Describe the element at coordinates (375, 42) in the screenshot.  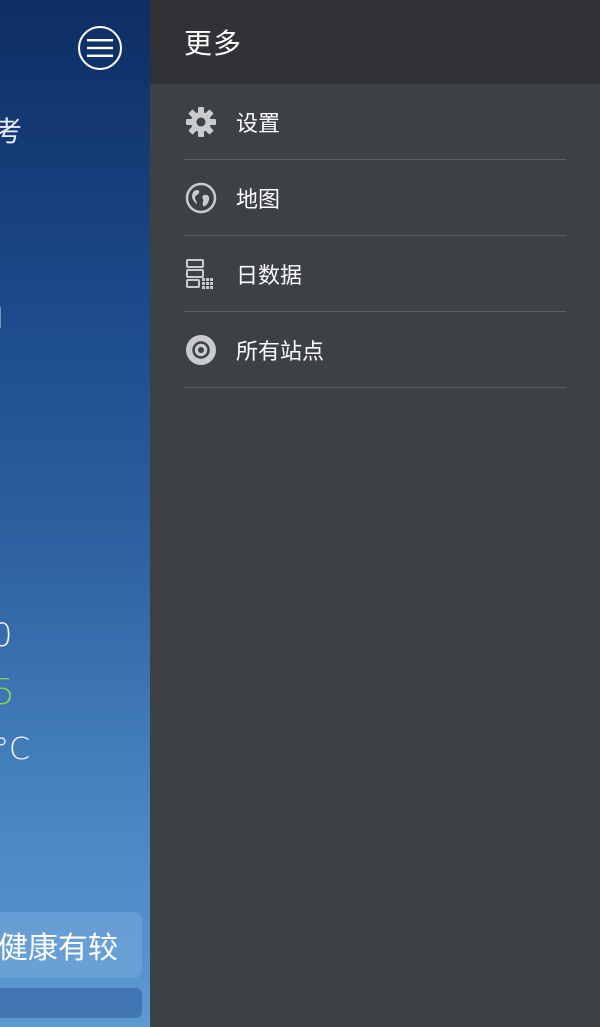
I see `drawer-header: 更多` at that location.